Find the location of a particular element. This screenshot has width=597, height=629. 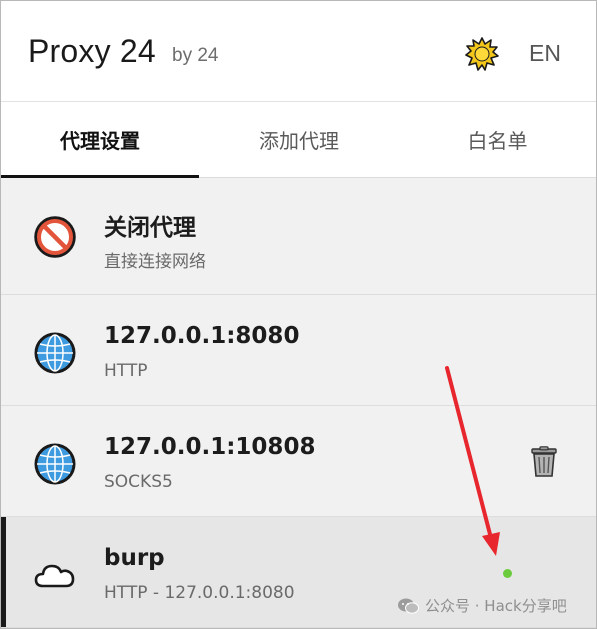

tab-proxy-settings: 代理设置 is located at coordinates (100, 140).